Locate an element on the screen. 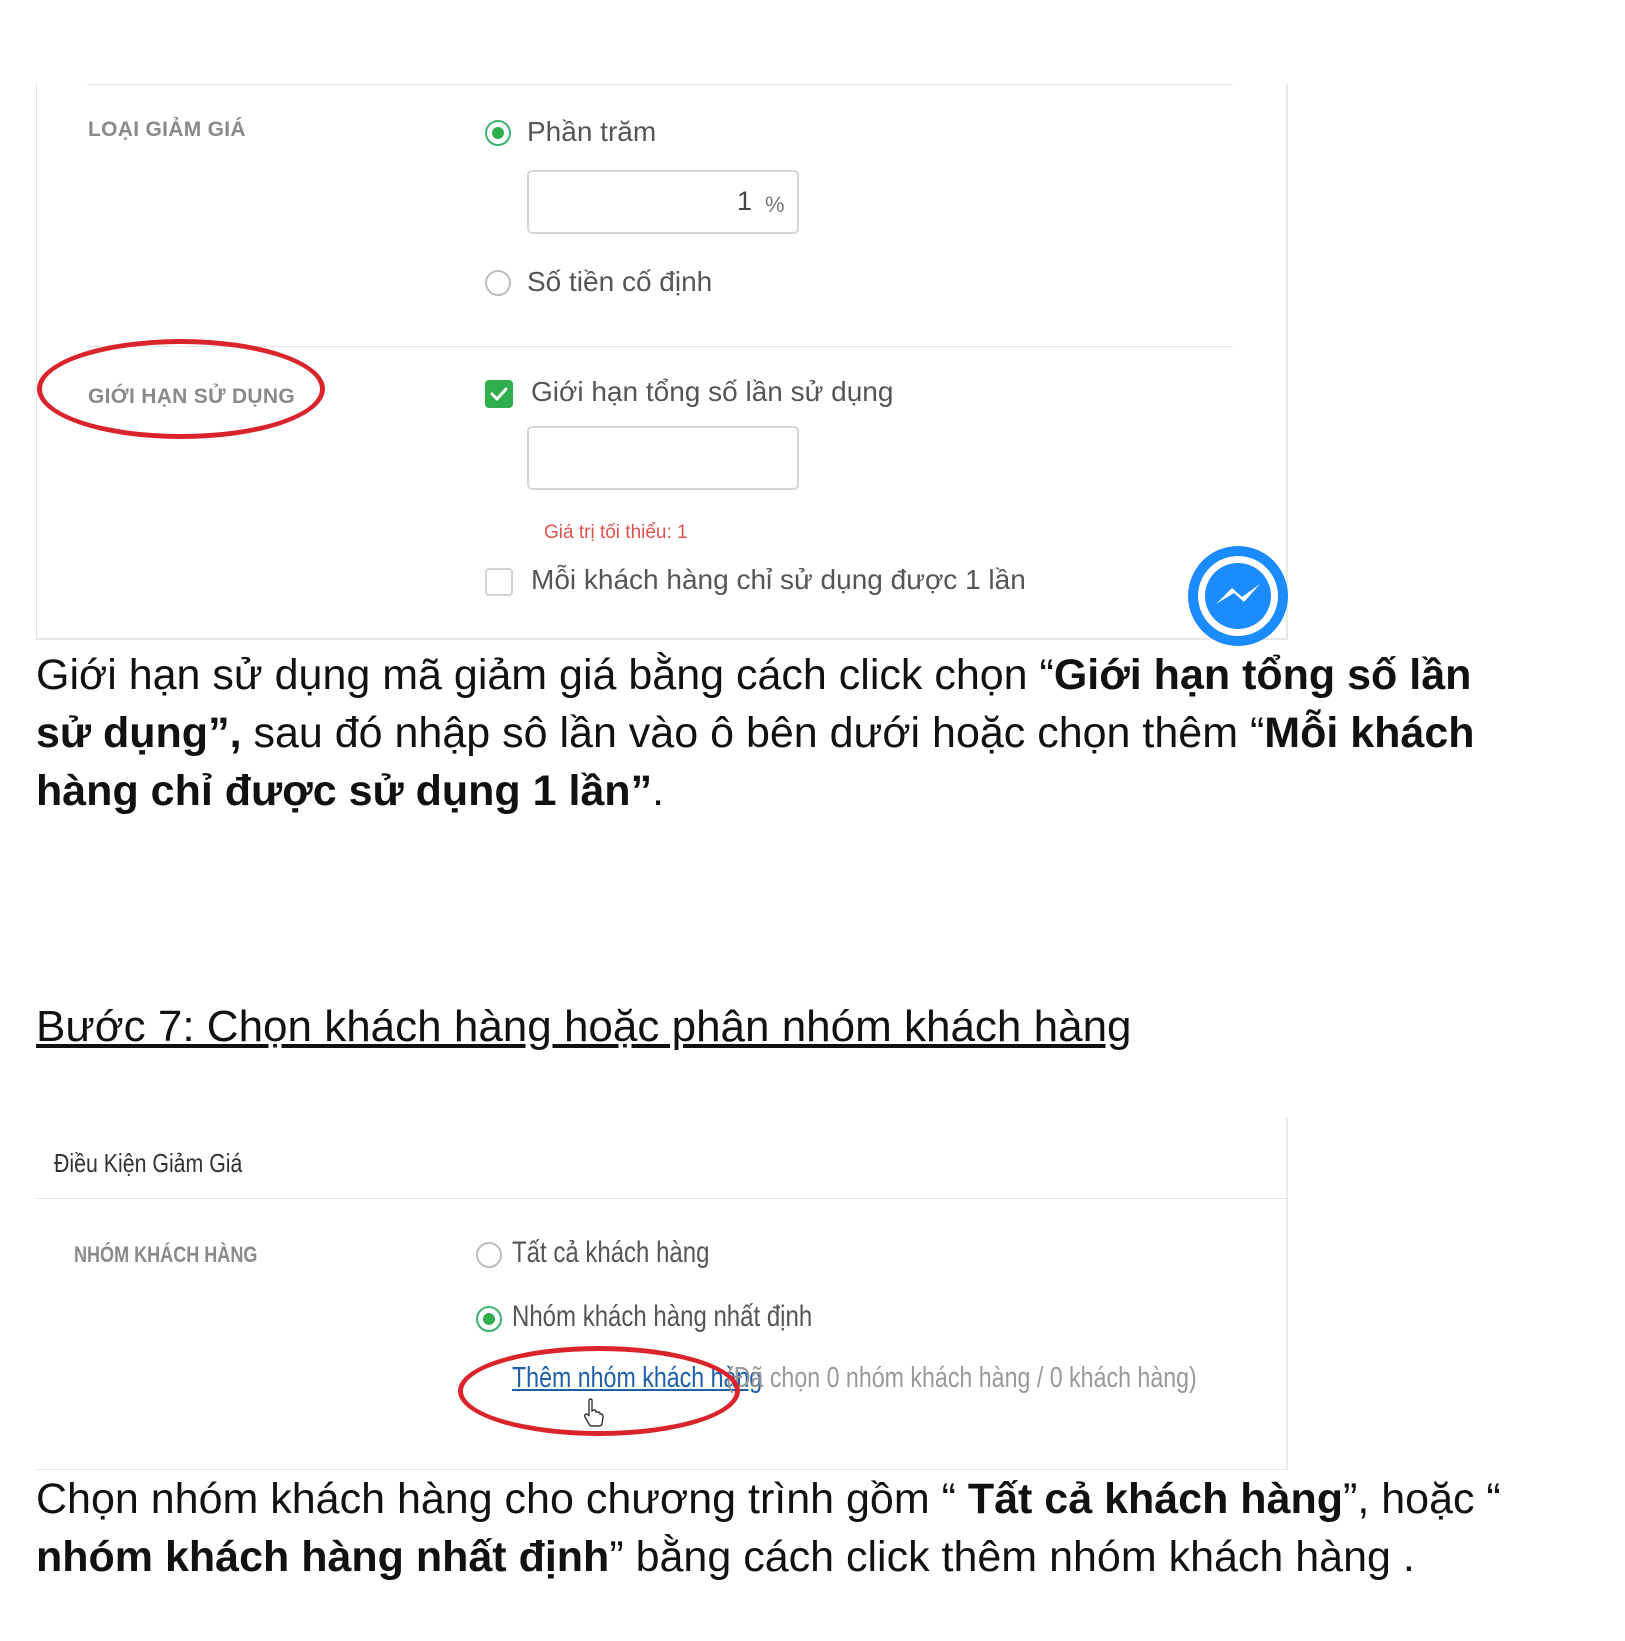  specific-group-radio is located at coordinates (489, 1319).